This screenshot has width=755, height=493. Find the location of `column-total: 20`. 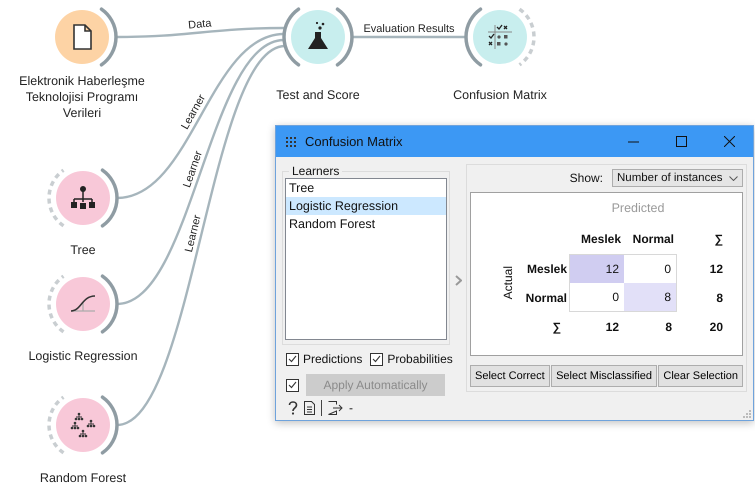

column-total: 20 is located at coordinates (716, 327).